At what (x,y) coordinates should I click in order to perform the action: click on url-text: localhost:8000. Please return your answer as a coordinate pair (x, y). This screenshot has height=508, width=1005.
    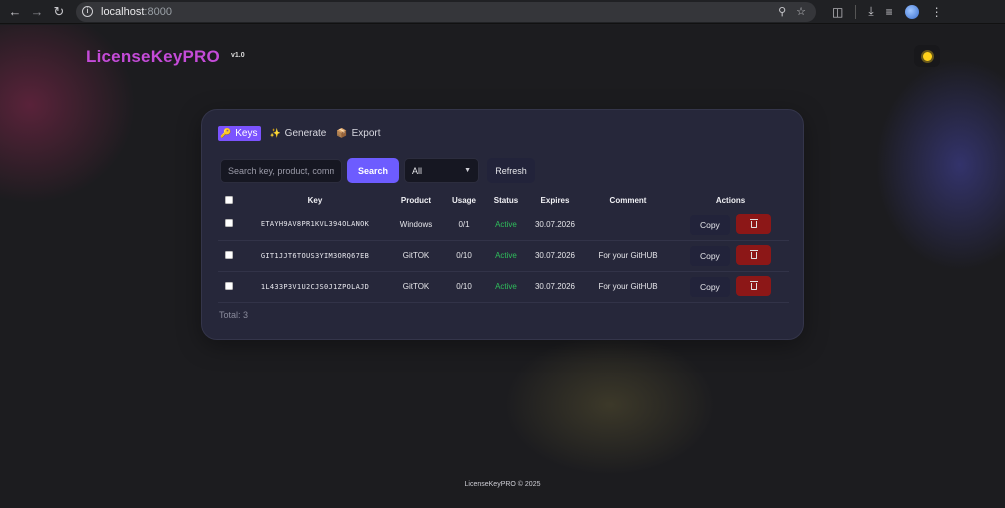
    Looking at the image, I should click on (136, 11).